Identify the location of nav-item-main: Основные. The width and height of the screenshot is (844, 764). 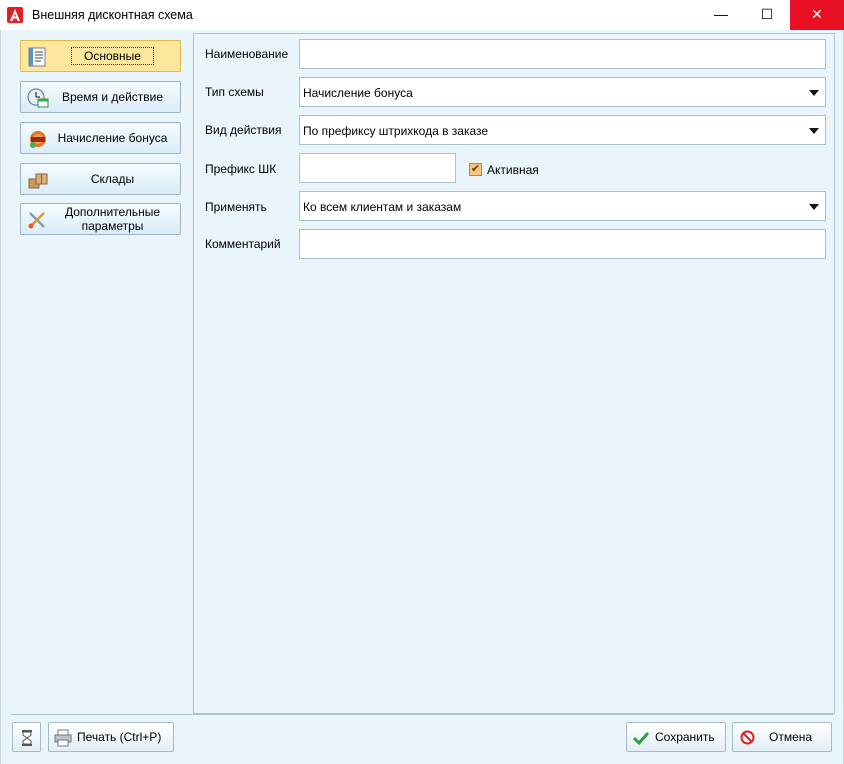
(100, 56).